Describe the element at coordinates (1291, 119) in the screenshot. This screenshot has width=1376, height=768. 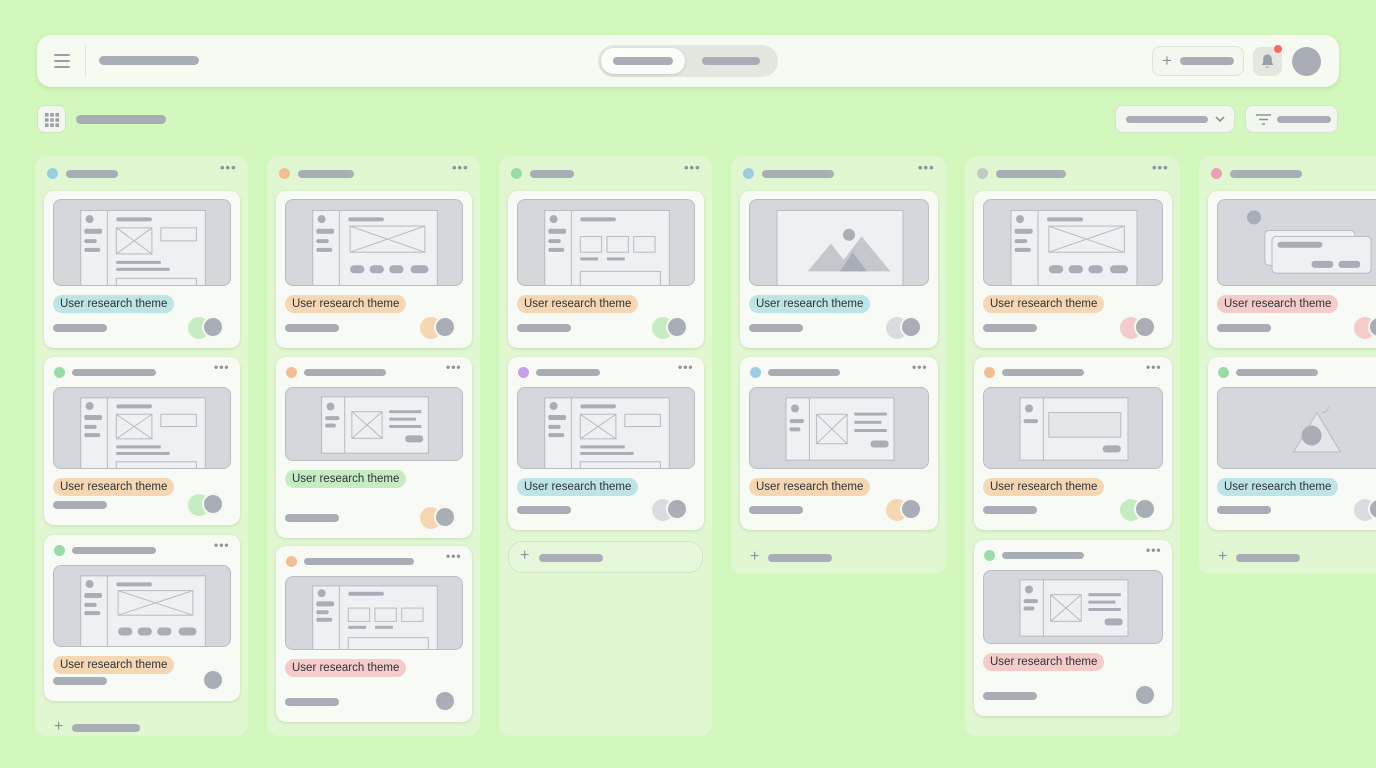
I see `filter-button` at that location.